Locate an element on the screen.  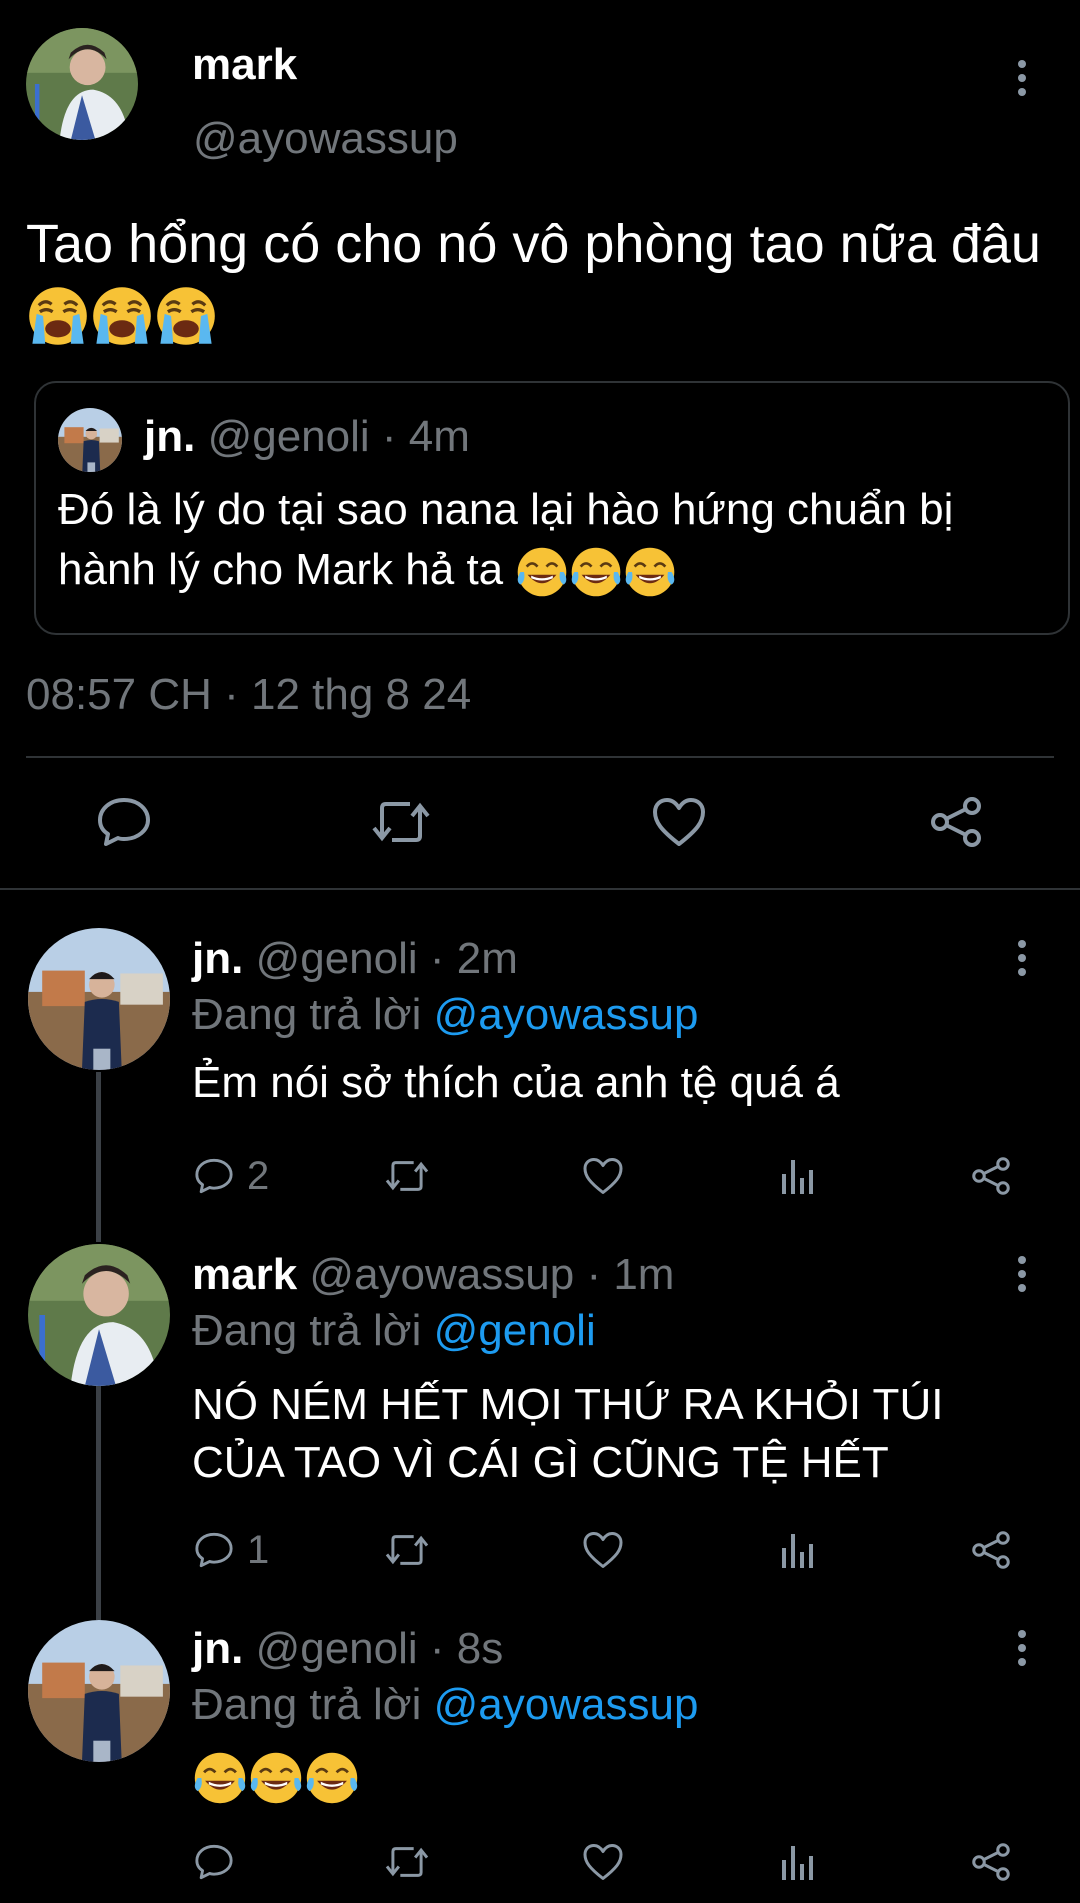
reply-text: Ẻm nói sở thích của anh tệ quá á is located at coordinates (516, 1082).